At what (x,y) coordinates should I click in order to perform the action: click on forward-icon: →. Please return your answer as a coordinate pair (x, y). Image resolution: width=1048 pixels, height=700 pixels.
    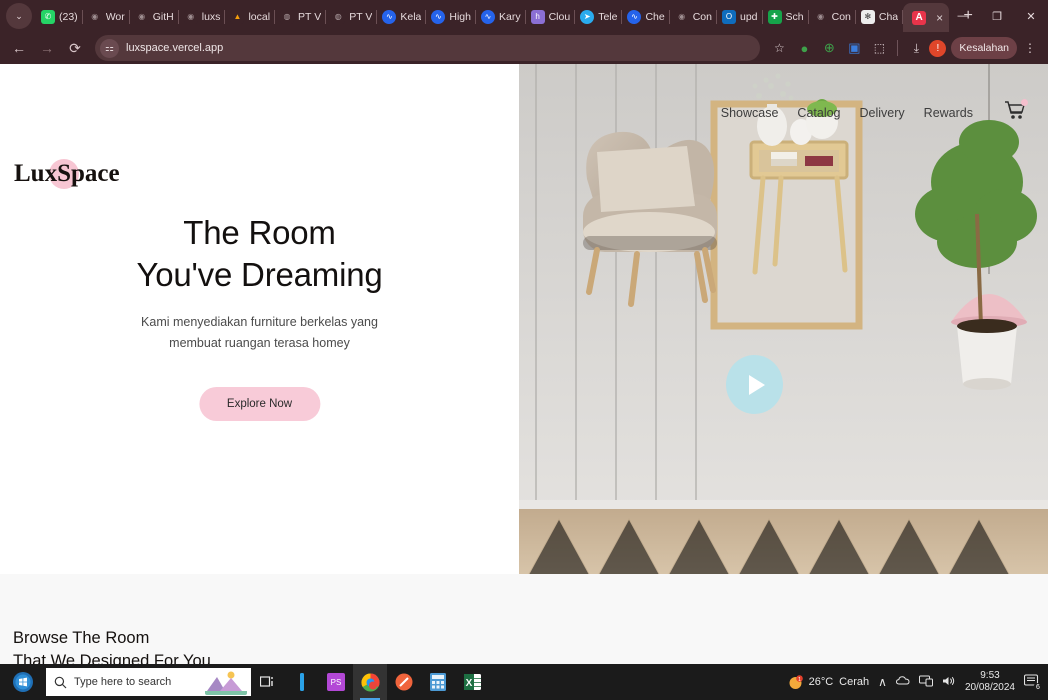
    Looking at the image, I should click on (47, 48).